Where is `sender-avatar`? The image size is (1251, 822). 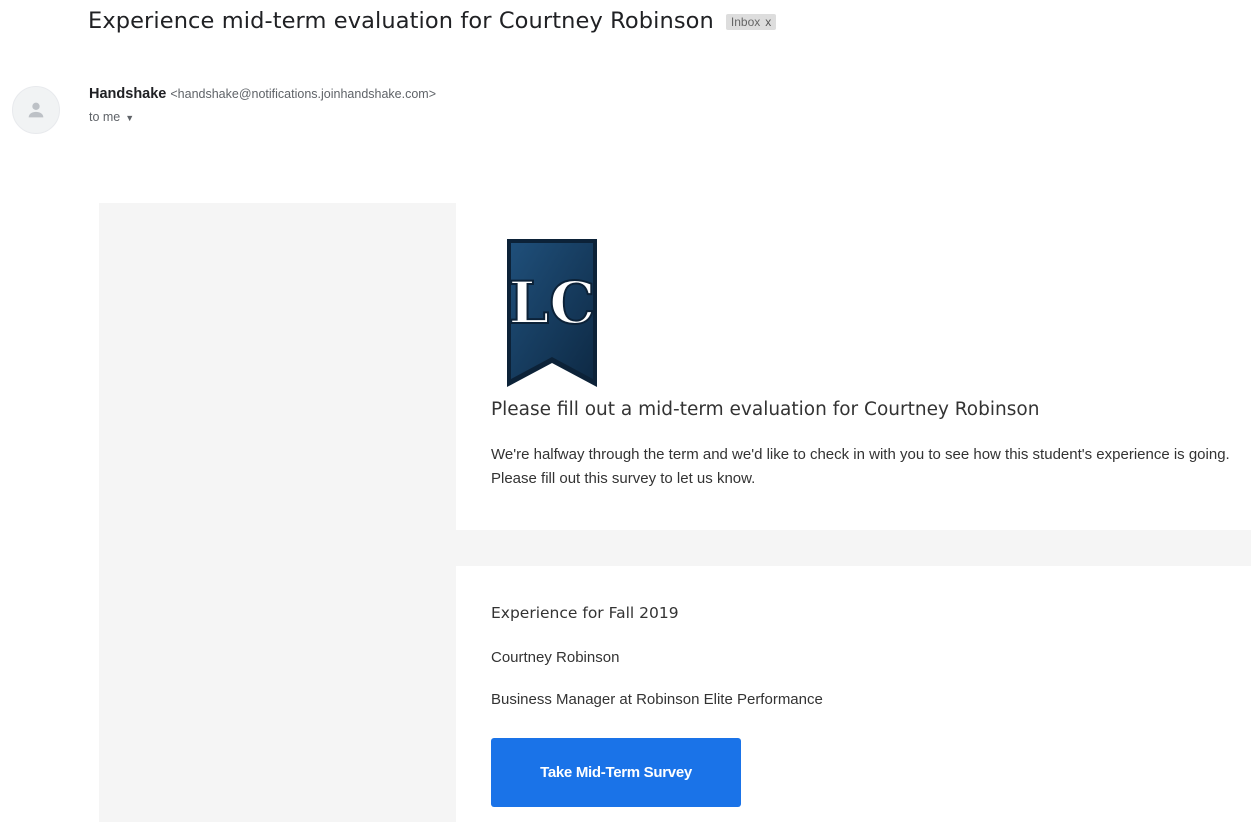
sender-avatar is located at coordinates (36, 110).